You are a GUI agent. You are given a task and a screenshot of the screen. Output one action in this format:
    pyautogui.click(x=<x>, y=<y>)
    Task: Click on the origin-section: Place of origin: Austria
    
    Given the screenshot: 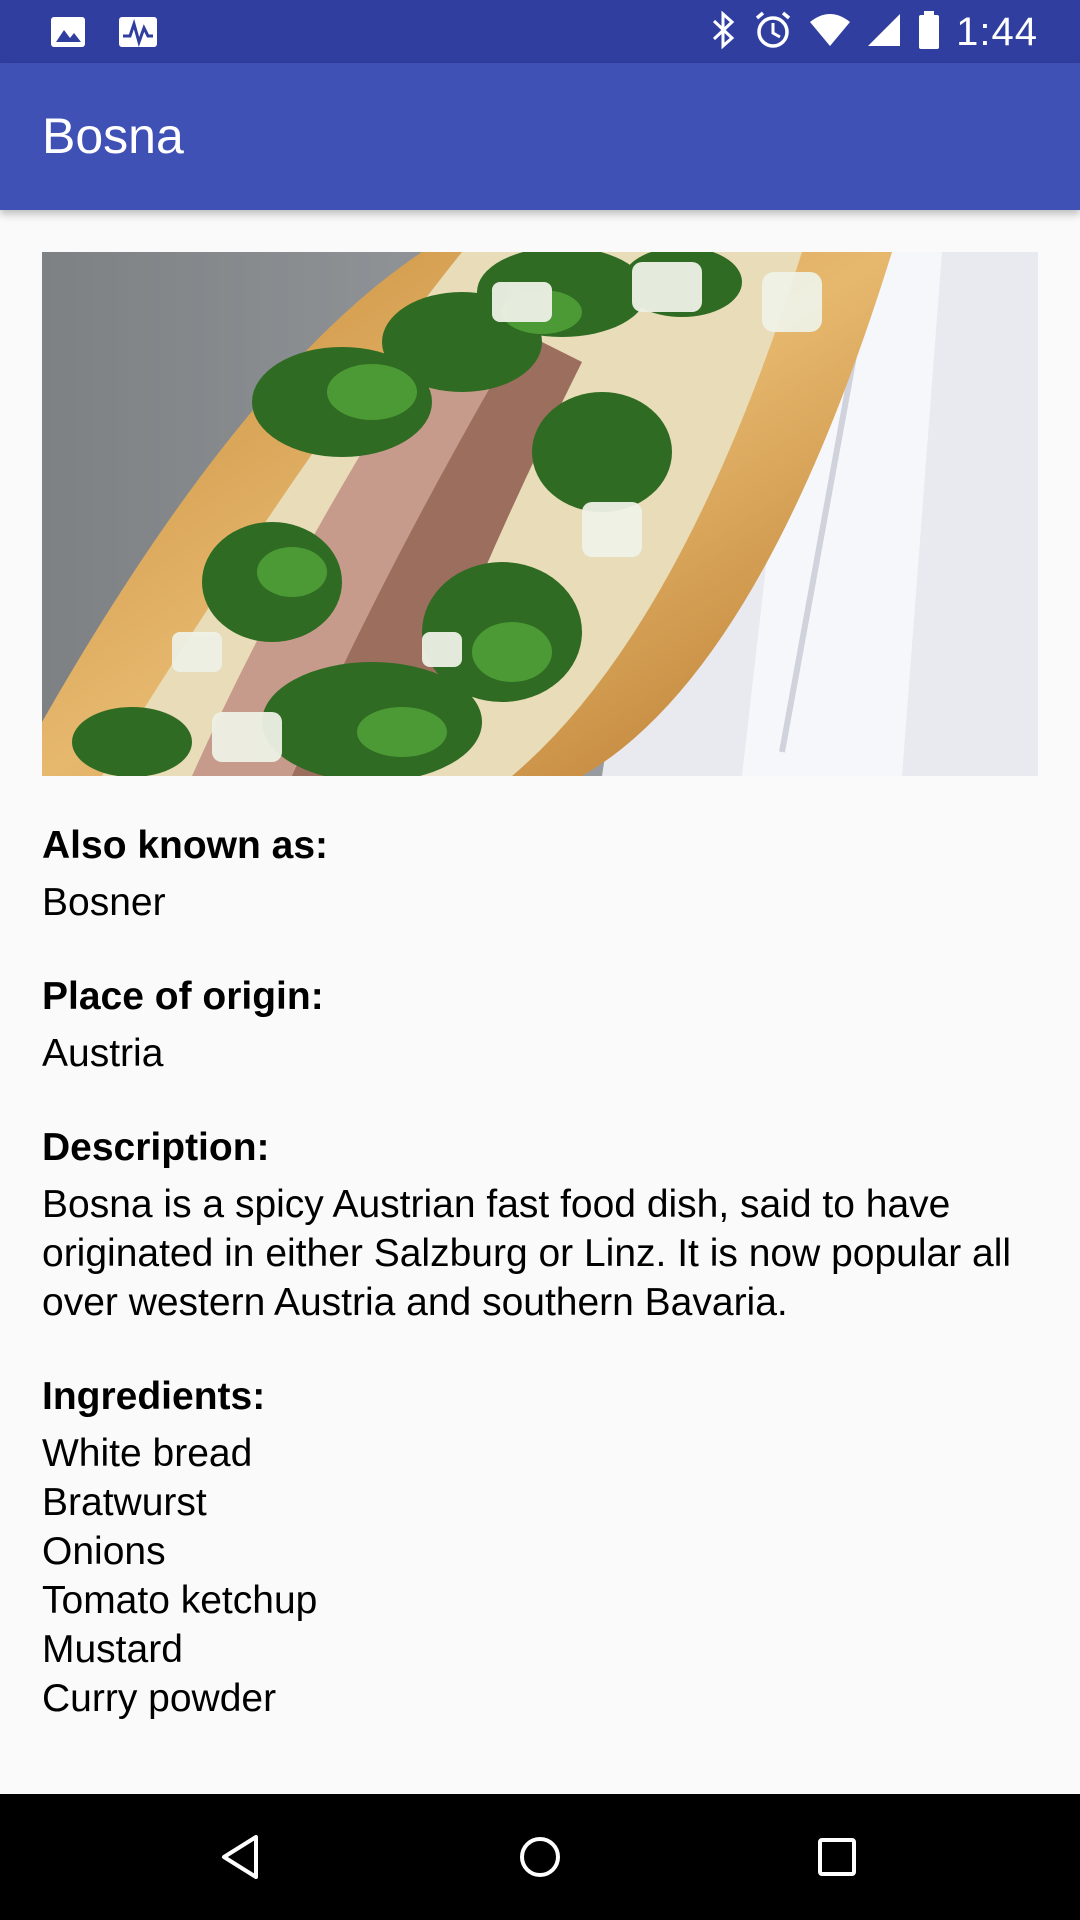 What is the action you would take?
    pyautogui.click(x=540, y=1025)
    